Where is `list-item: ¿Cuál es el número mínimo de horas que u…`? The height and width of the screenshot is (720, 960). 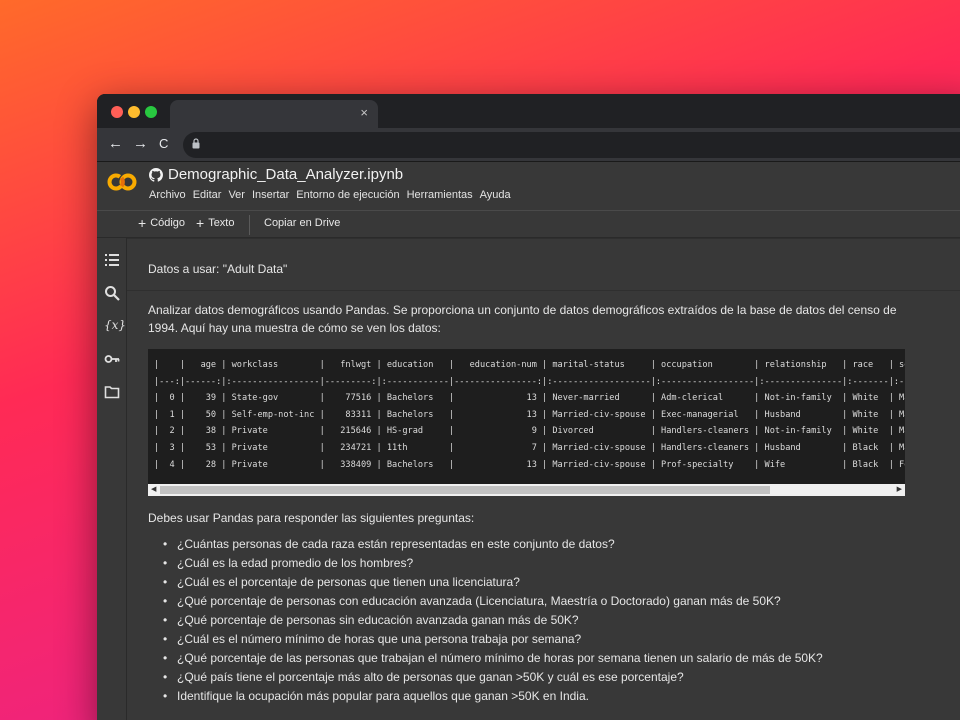
list-item: ¿Cuál es el número mínimo de horas que u… is located at coordinates (493, 639).